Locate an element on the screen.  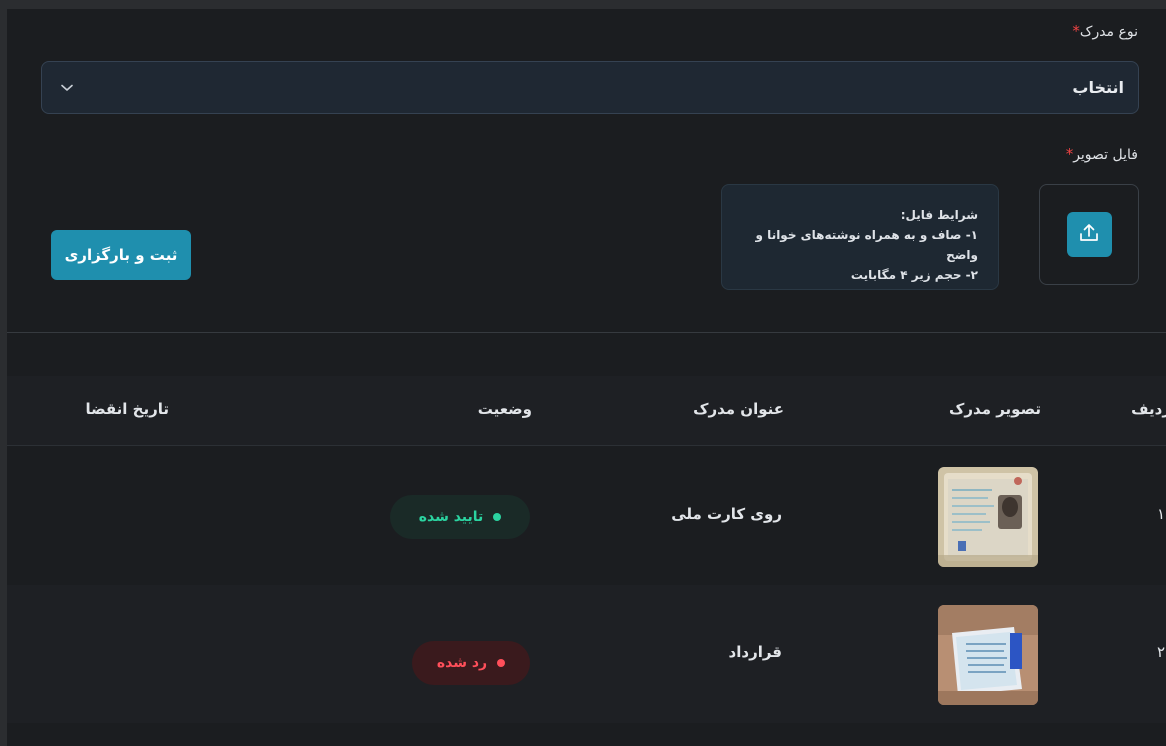
file-conditions-line2: ۲- حجم زیر ۴ مگابایت is located at coordinates (914, 275).